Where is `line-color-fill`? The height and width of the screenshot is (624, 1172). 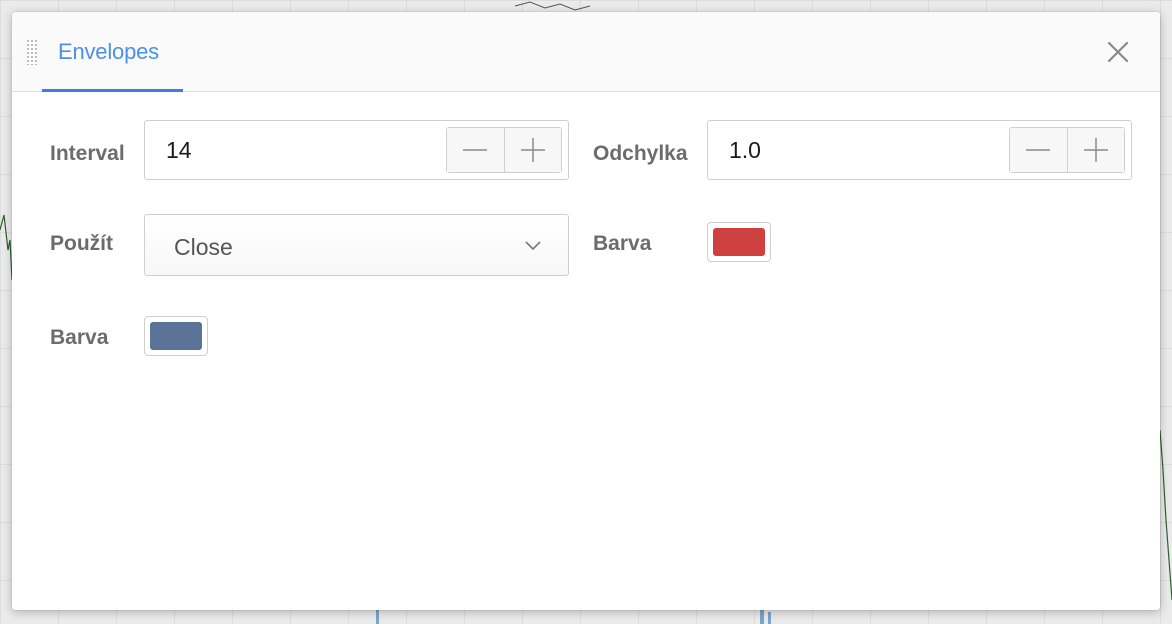
line-color-fill is located at coordinates (176, 336).